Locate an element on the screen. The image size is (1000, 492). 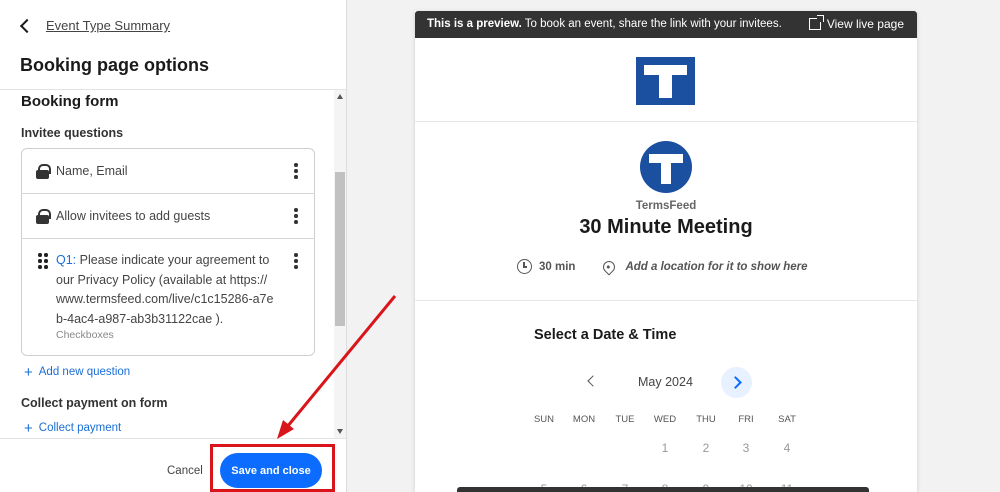
calendar-day: 4 is located at coordinates (787, 448).